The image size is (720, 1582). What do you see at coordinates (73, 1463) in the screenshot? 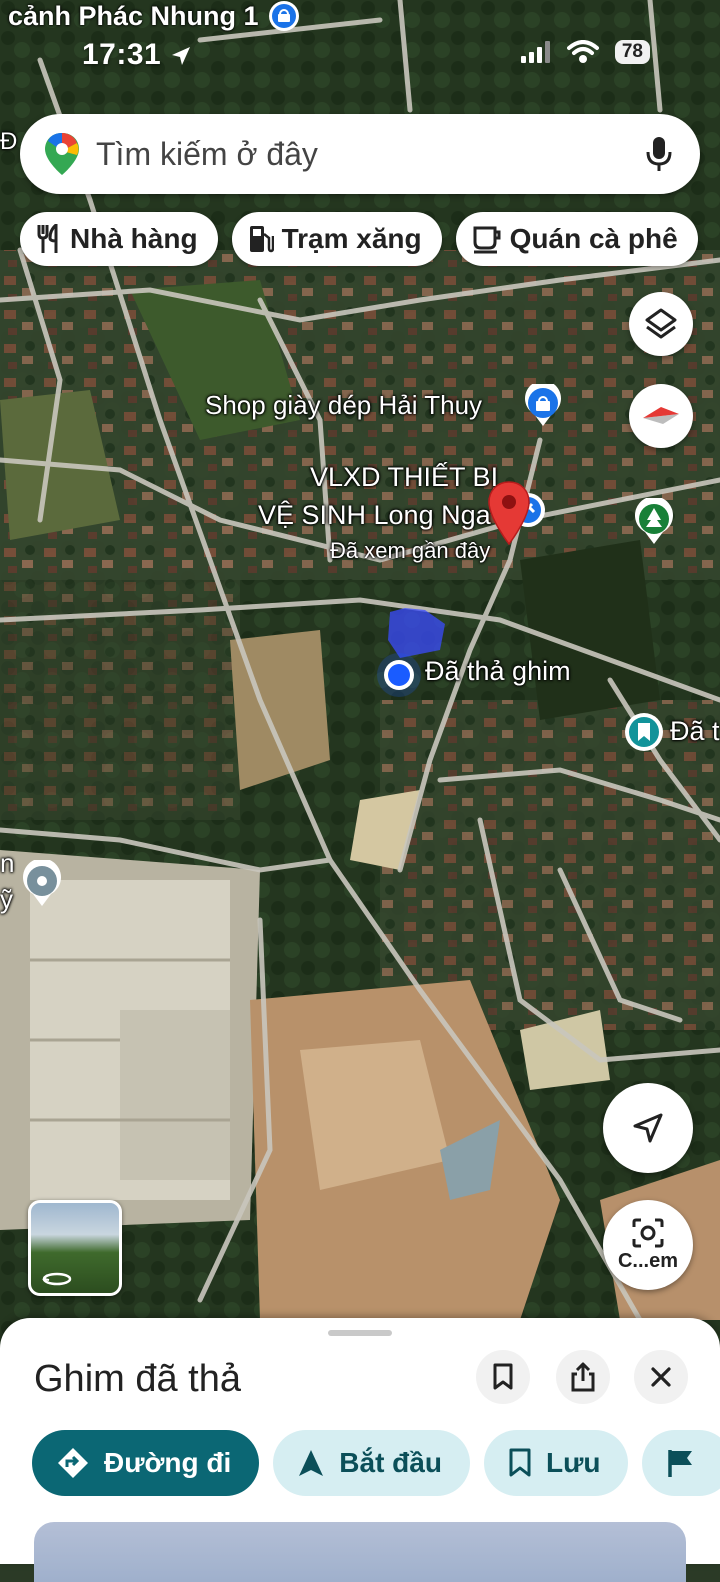
I see `directions-icon` at bounding box center [73, 1463].